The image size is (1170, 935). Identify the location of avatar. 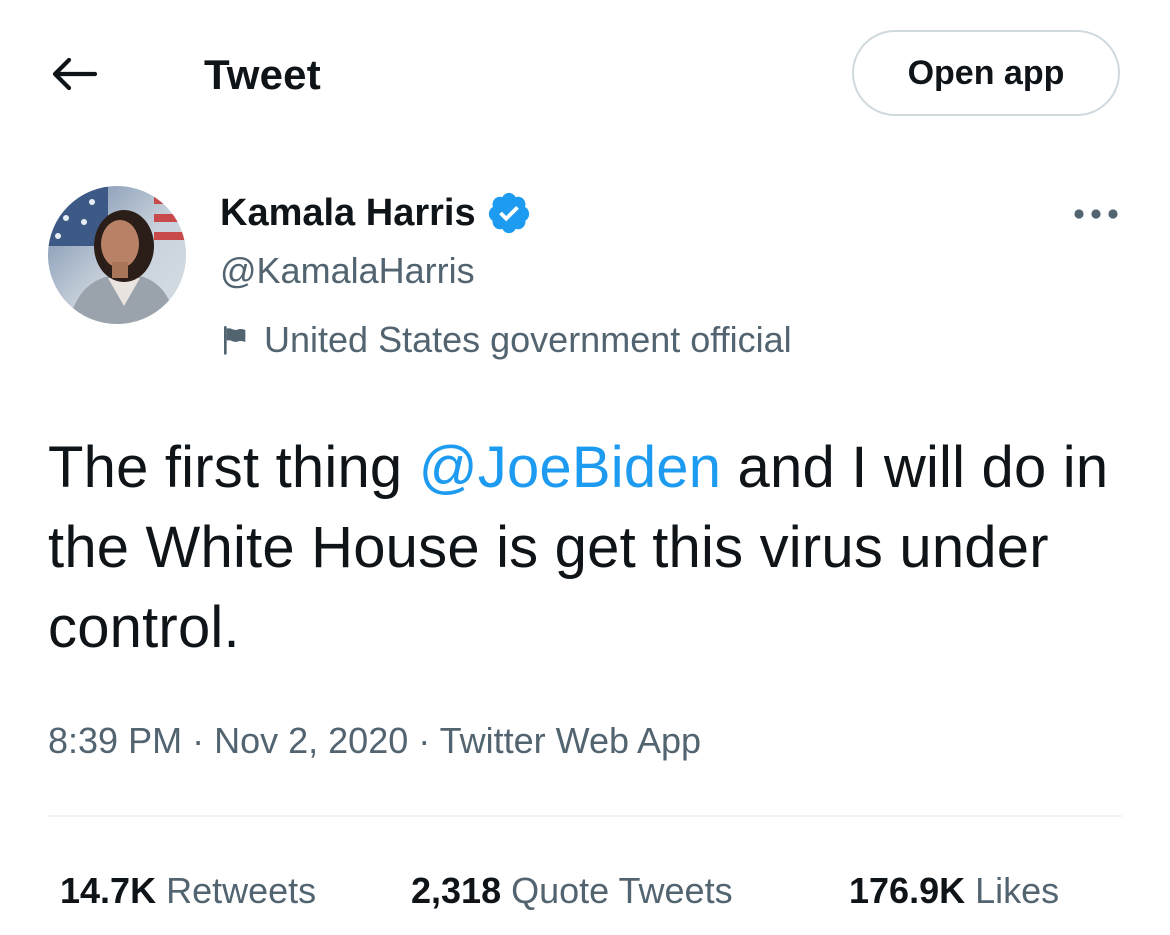
(117, 255).